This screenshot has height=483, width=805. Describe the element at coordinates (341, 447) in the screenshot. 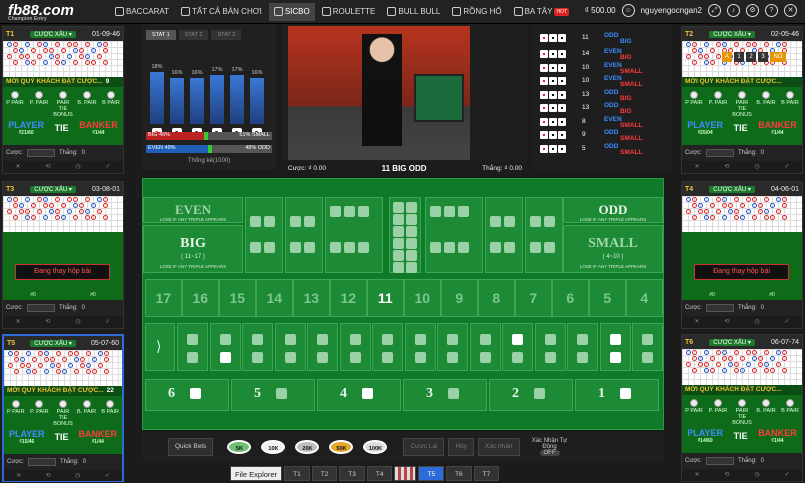

I see `chip-50k: 50K` at that location.